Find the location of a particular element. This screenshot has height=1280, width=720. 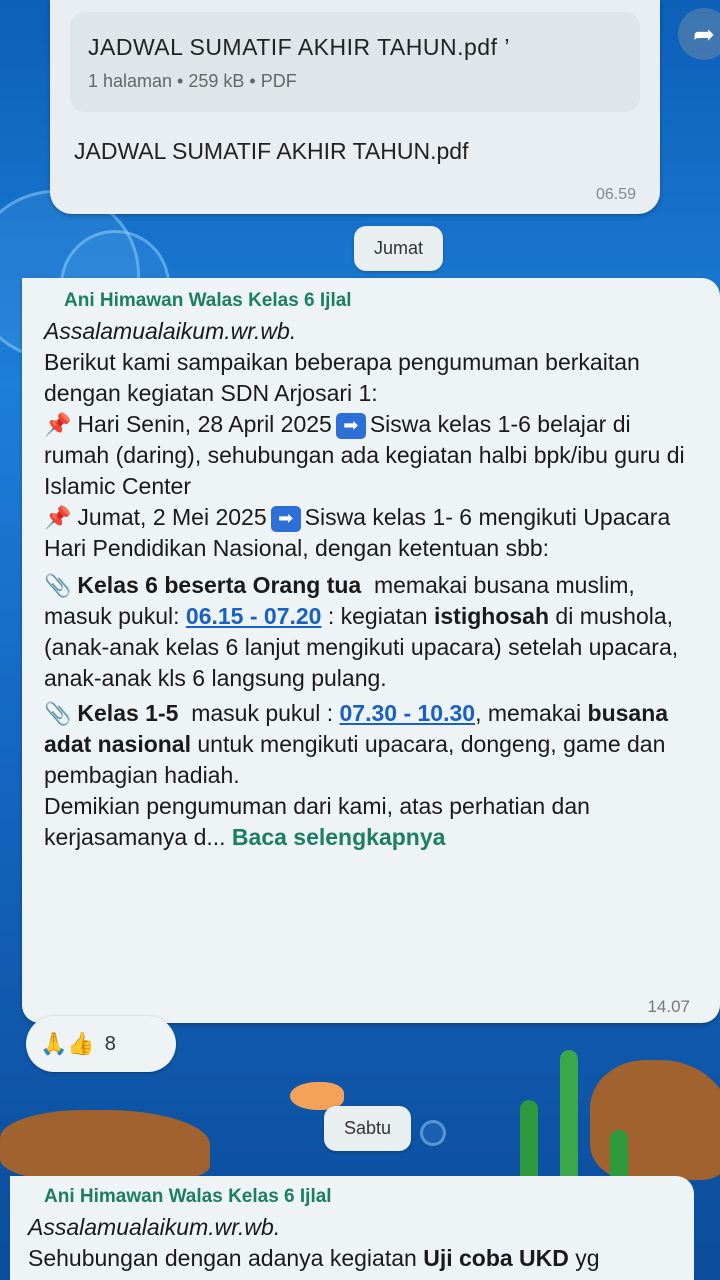

time-link: 06.15 - 07.20 is located at coordinates (254, 616).